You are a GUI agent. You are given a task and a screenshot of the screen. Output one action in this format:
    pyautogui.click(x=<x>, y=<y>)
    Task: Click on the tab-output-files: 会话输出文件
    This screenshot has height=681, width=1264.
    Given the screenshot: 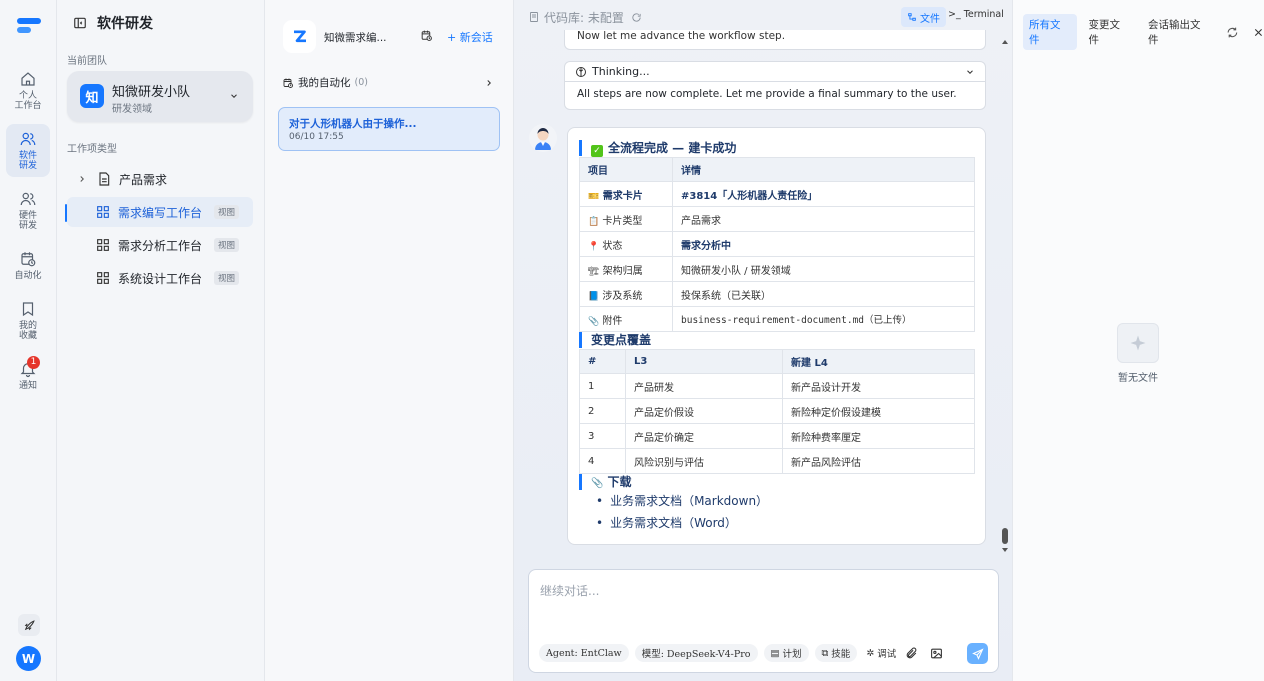 What is the action you would take?
    pyautogui.click(x=1179, y=32)
    